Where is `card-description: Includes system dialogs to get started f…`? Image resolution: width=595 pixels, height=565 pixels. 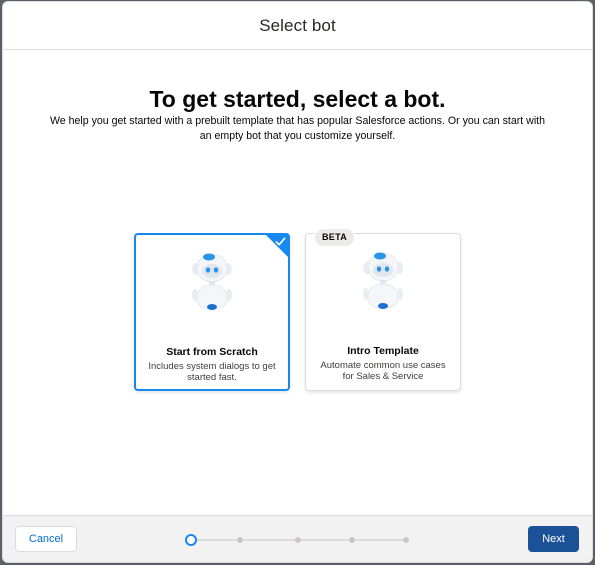
card-description: Includes system dialogs to get started f… is located at coordinates (212, 372).